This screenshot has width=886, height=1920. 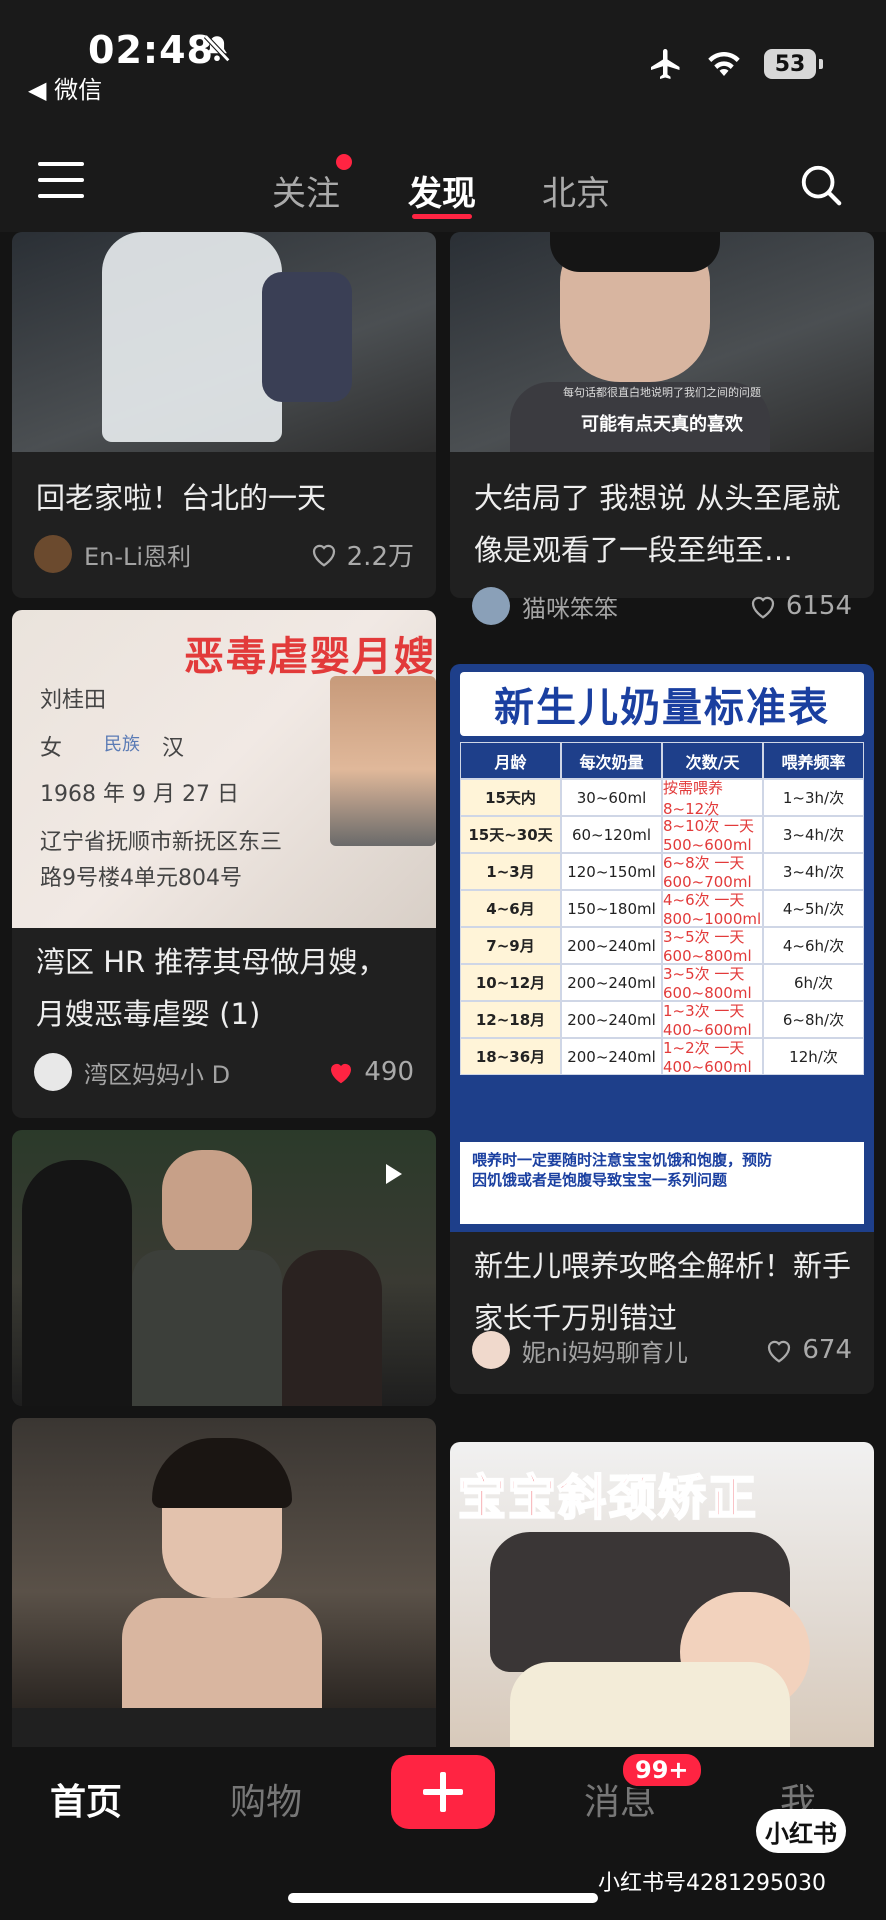 I want to click on note-author: En-Li恩利, so click(x=196, y=554).